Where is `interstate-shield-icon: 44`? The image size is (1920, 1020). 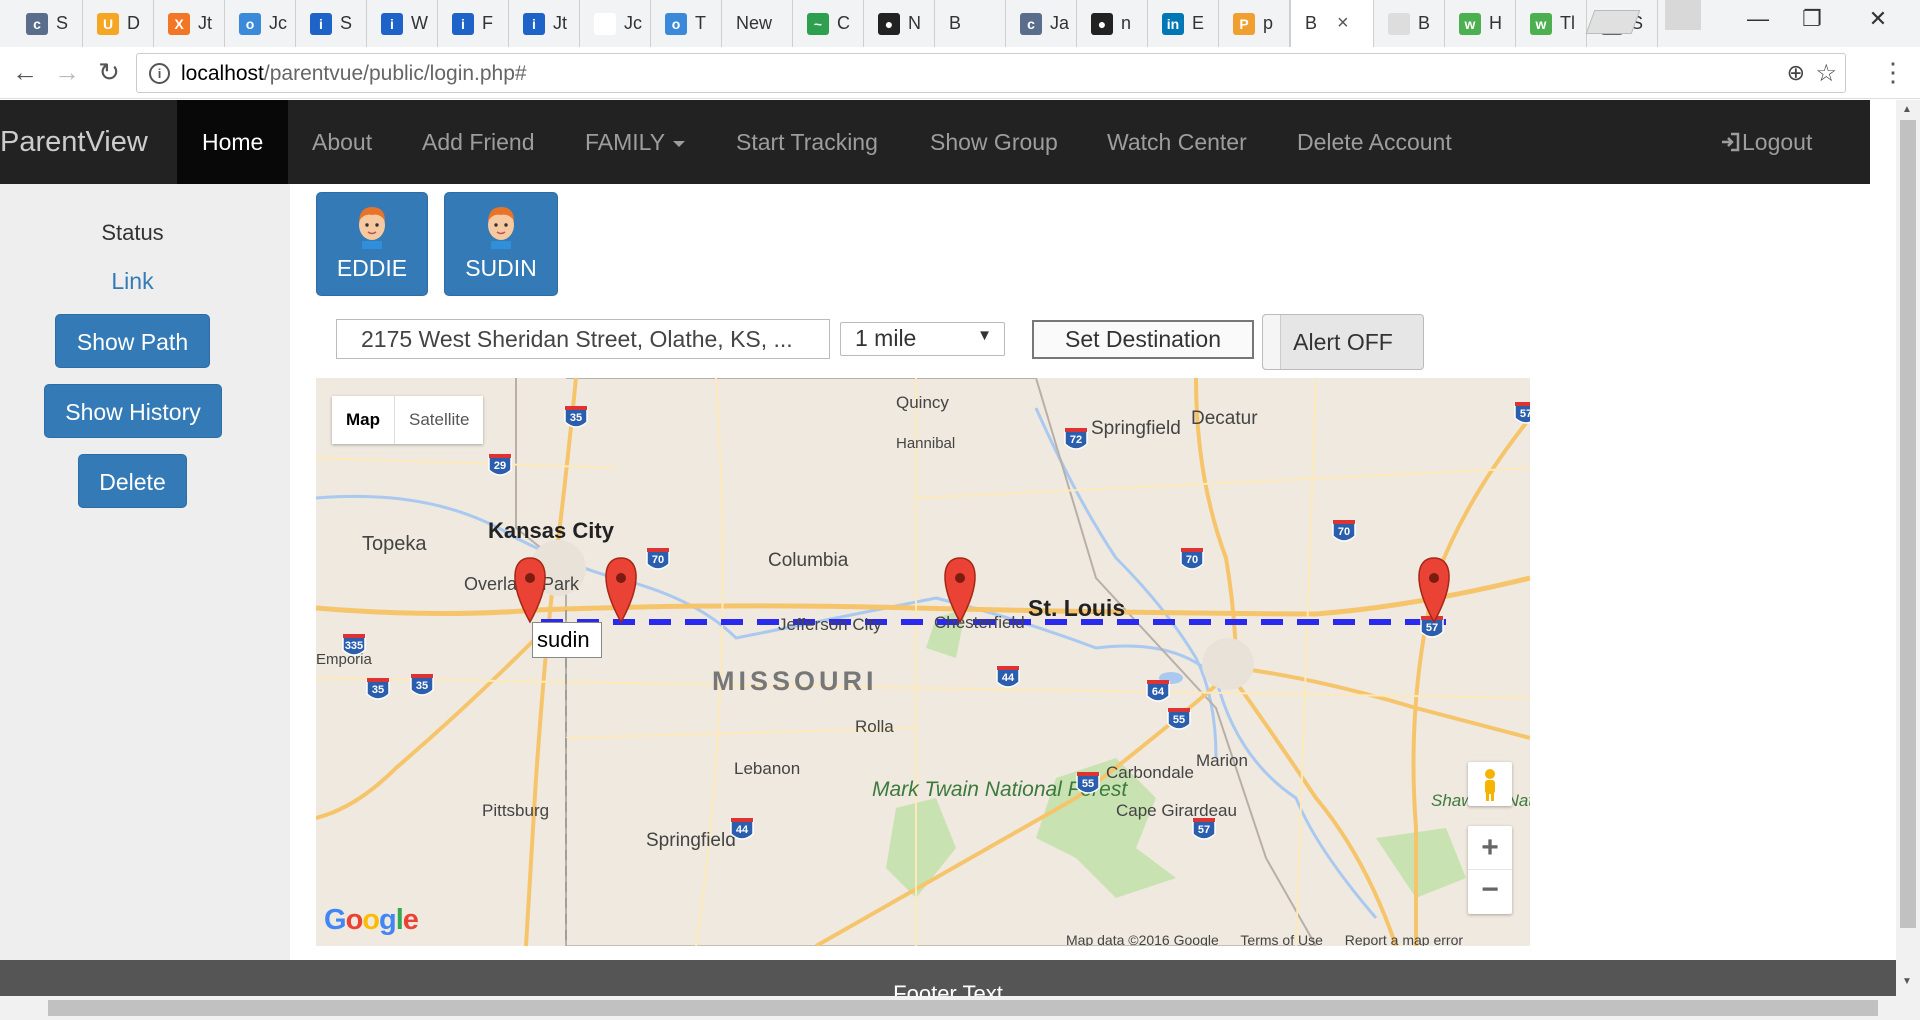
interstate-shield-icon: 44 is located at coordinates (742, 829).